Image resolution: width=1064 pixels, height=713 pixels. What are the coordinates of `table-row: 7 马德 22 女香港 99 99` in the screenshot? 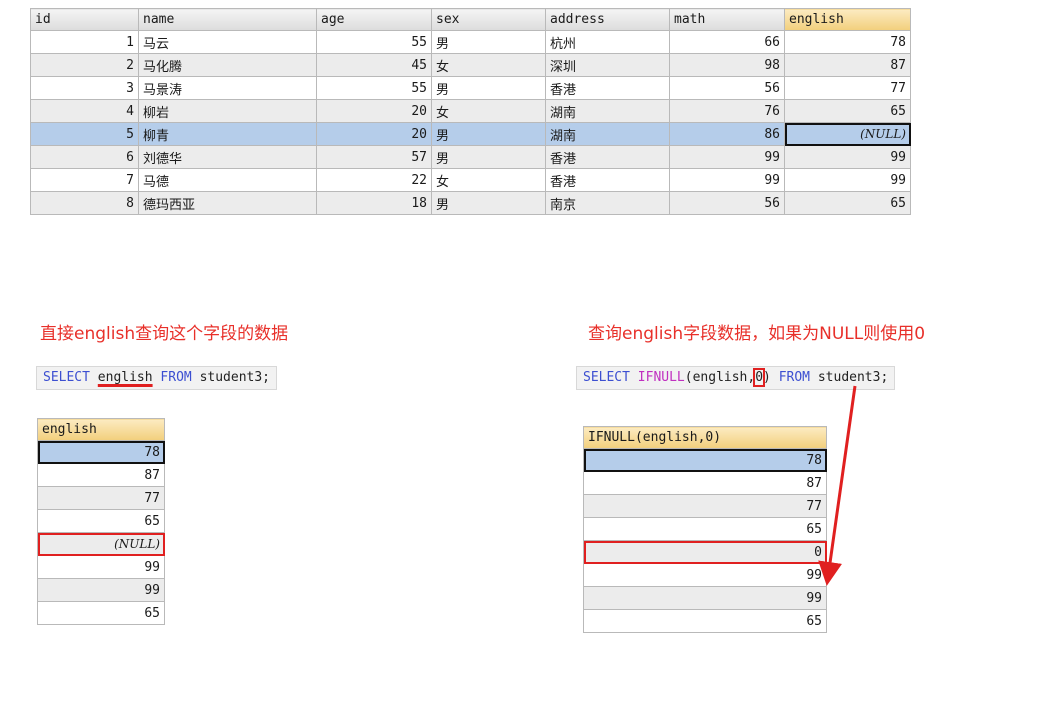 It's located at (470, 180).